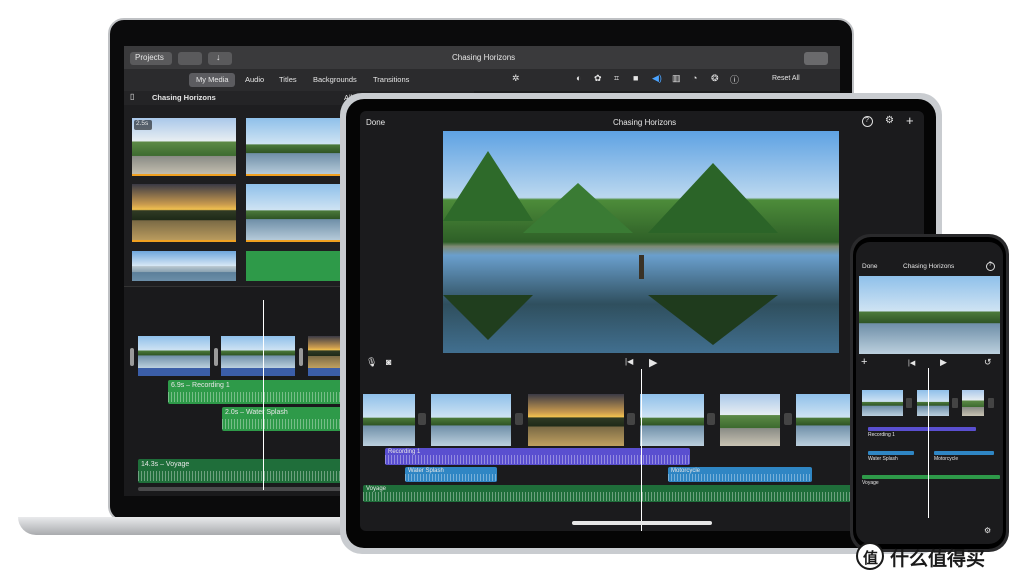 This screenshot has width=1028, height=581. I want to click on ipad-track-recording: Recording 1, so click(537, 456).